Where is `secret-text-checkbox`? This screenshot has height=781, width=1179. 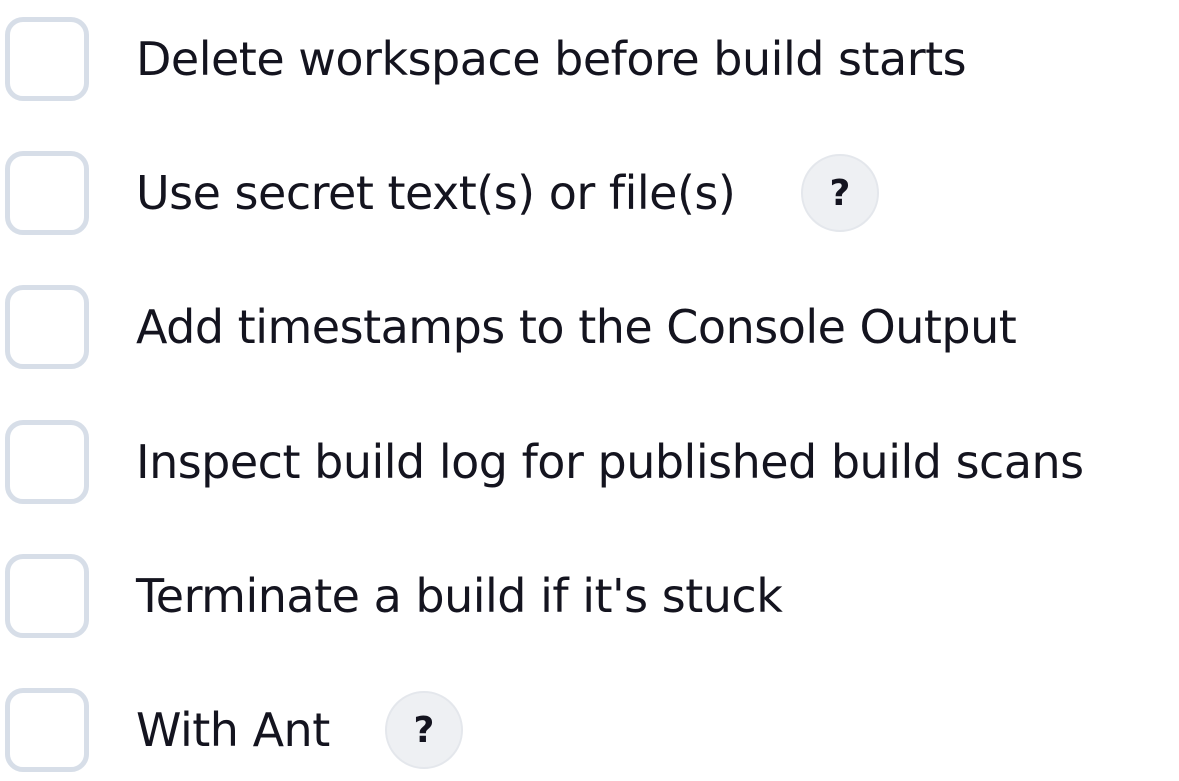
secret-text-checkbox is located at coordinates (47, 193).